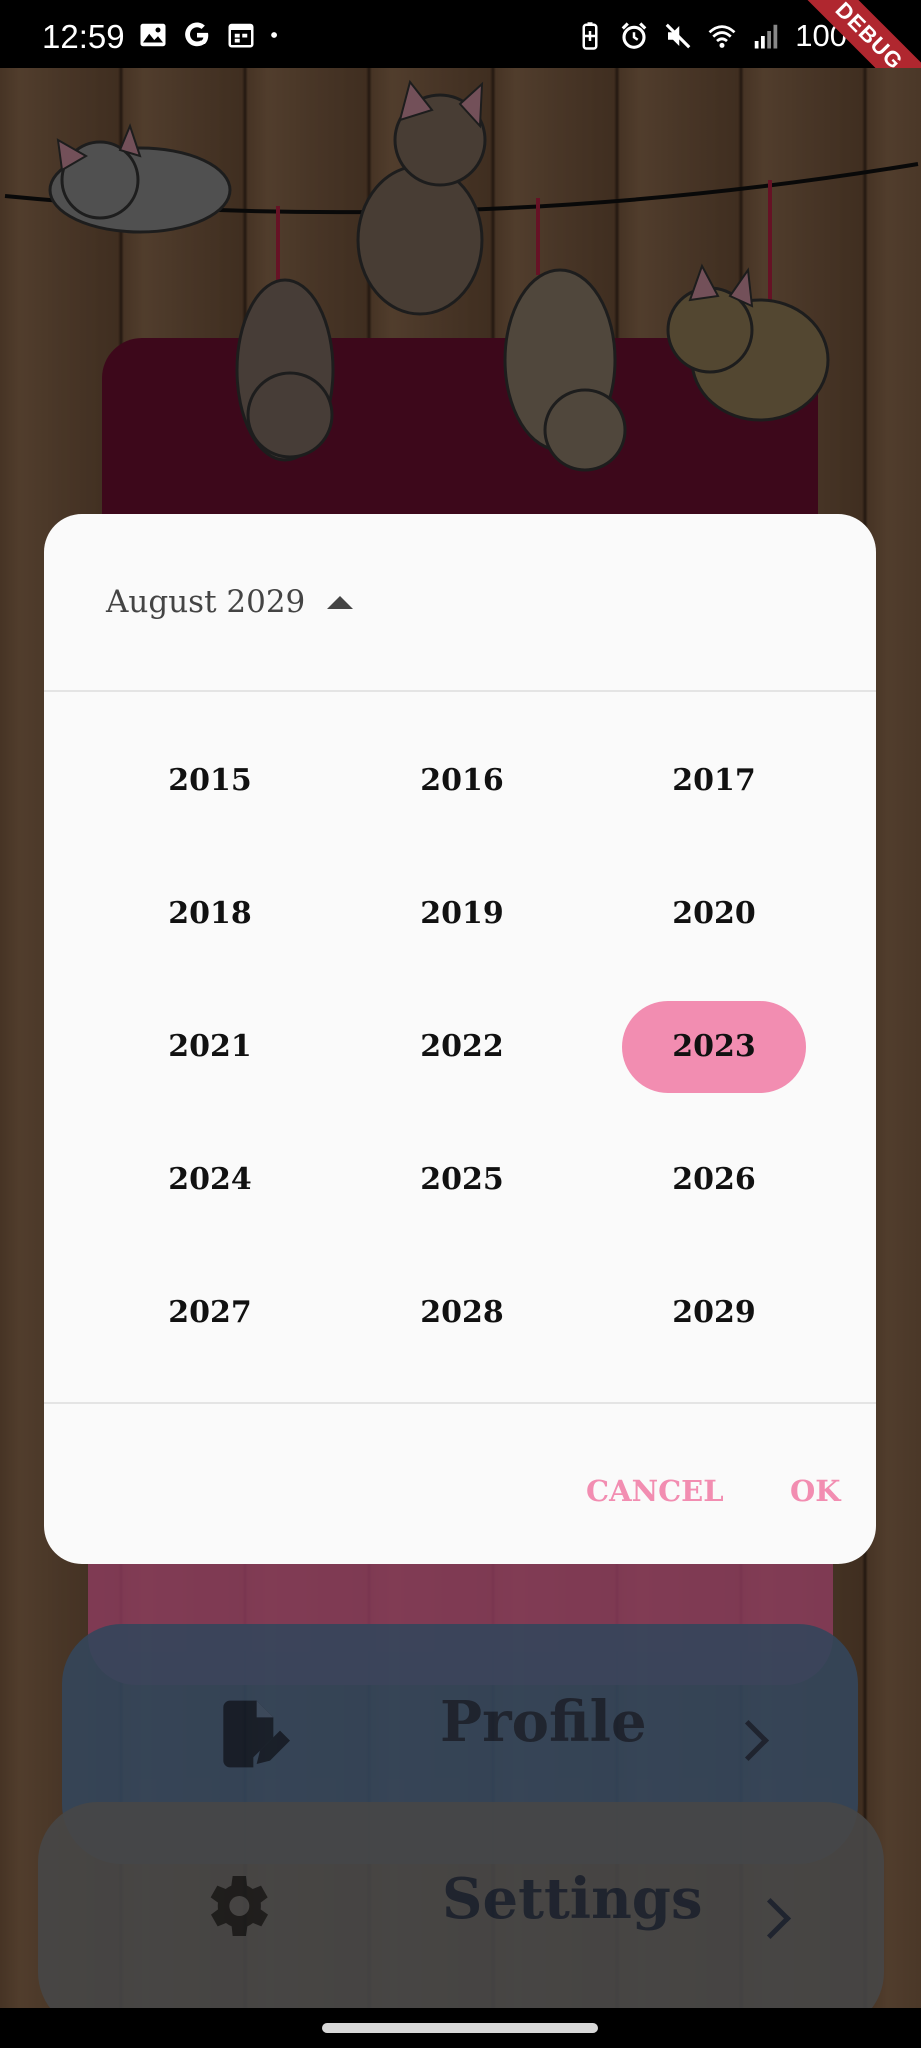 This screenshot has height=2048, width=921. I want to click on year-option: 2016, so click(462, 780).